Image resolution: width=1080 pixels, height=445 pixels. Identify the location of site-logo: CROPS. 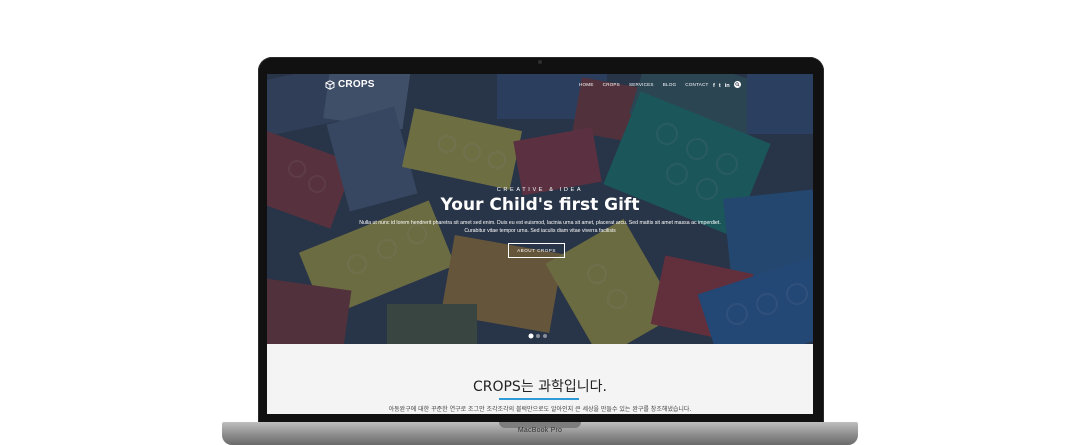
(350, 84).